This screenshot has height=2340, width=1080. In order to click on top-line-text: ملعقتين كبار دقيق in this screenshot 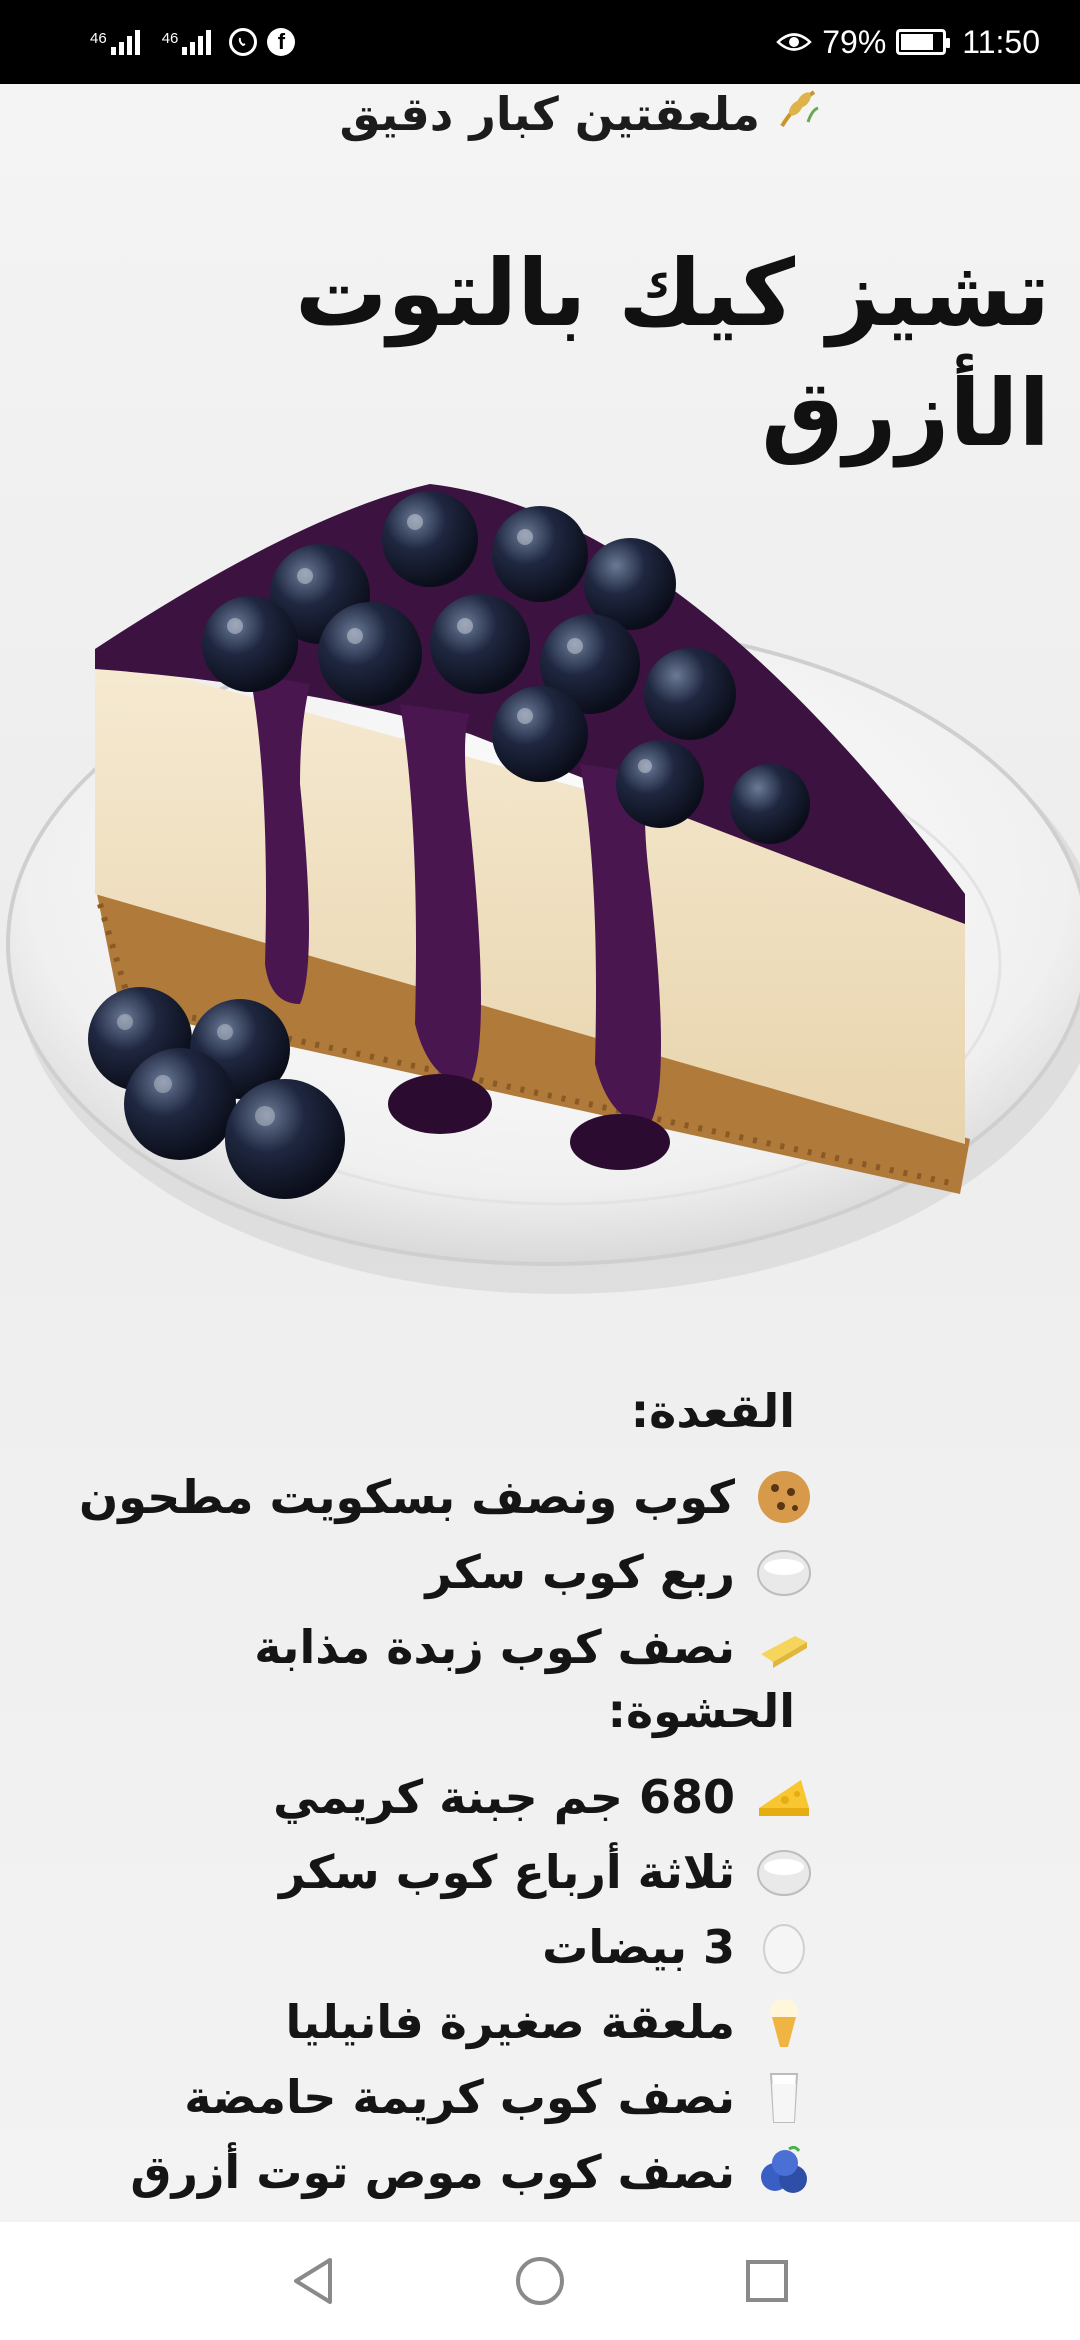, I will do `click(549, 114)`.